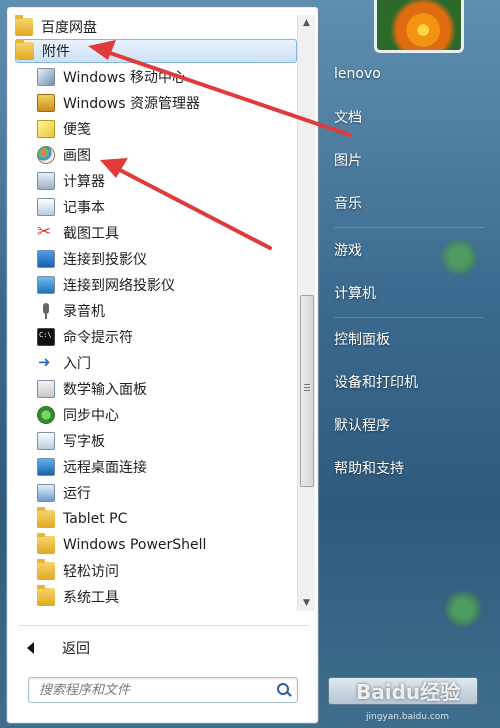 Image resolution: width=500 pixels, height=728 pixels. Describe the element at coordinates (77, 364) in the screenshot. I see `item-label: 入门` at that location.